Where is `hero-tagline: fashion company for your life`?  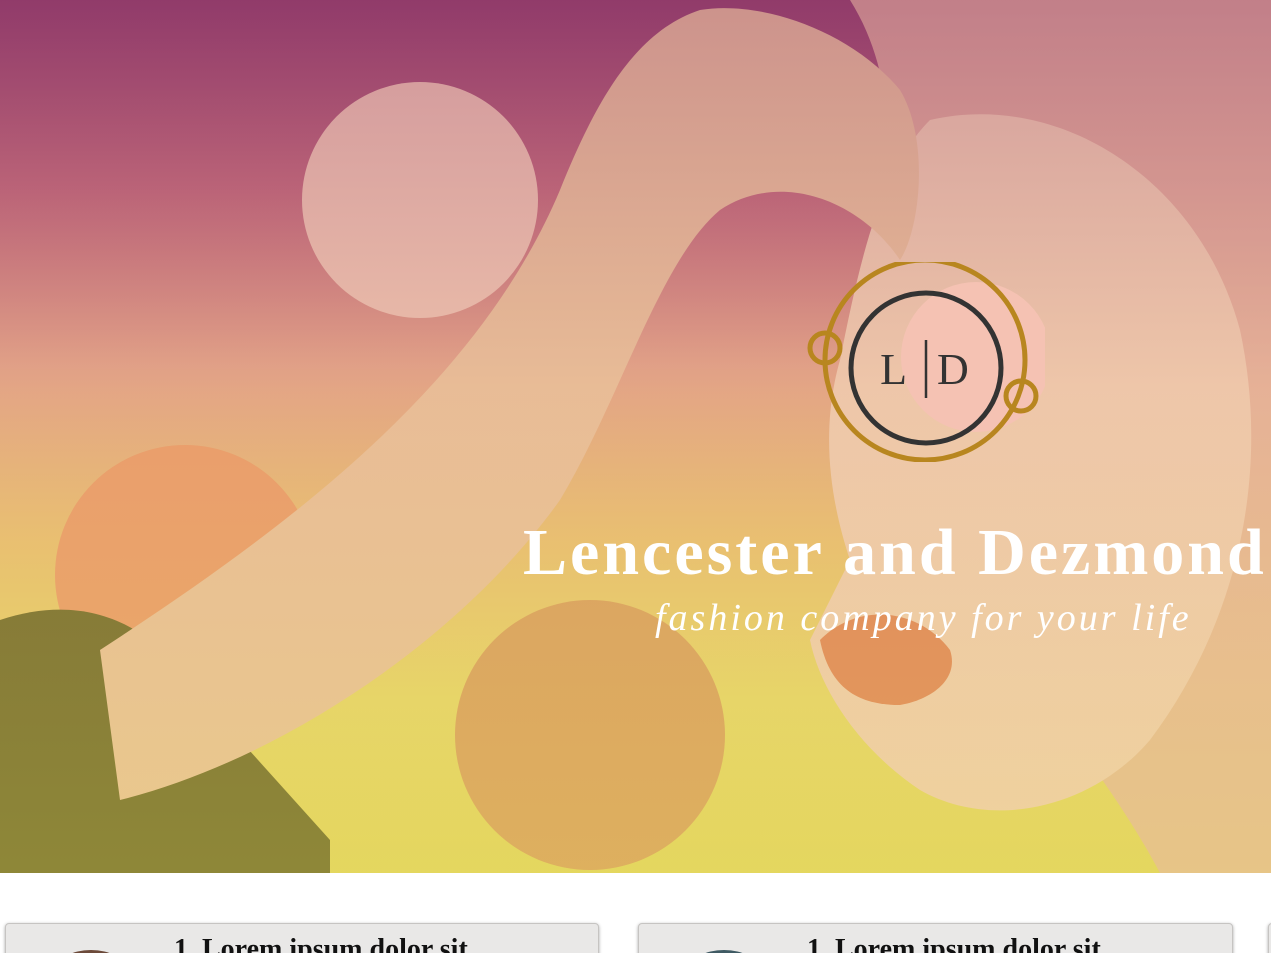 hero-tagline: fashion company for your life is located at coordinates (923, 618).